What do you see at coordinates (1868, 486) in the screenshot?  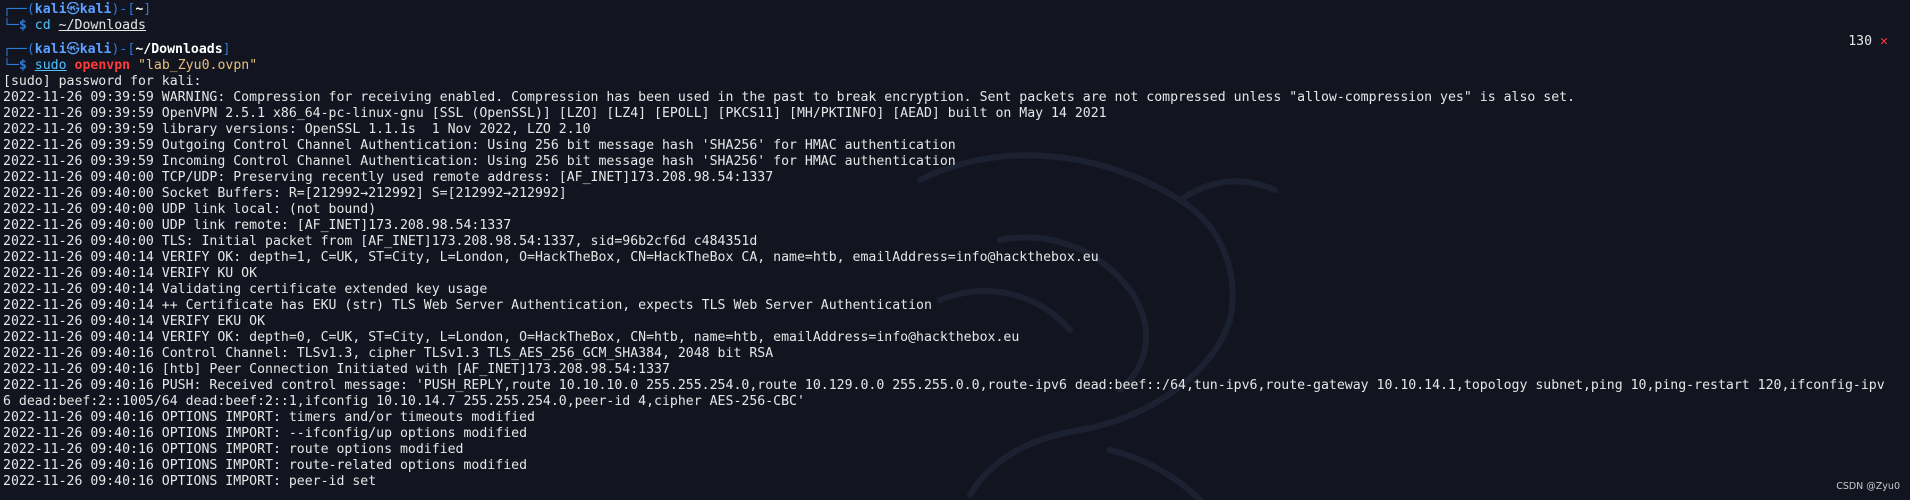 I see `watermark: CSDN @Zyu0` at bounding box center [1868, 486].